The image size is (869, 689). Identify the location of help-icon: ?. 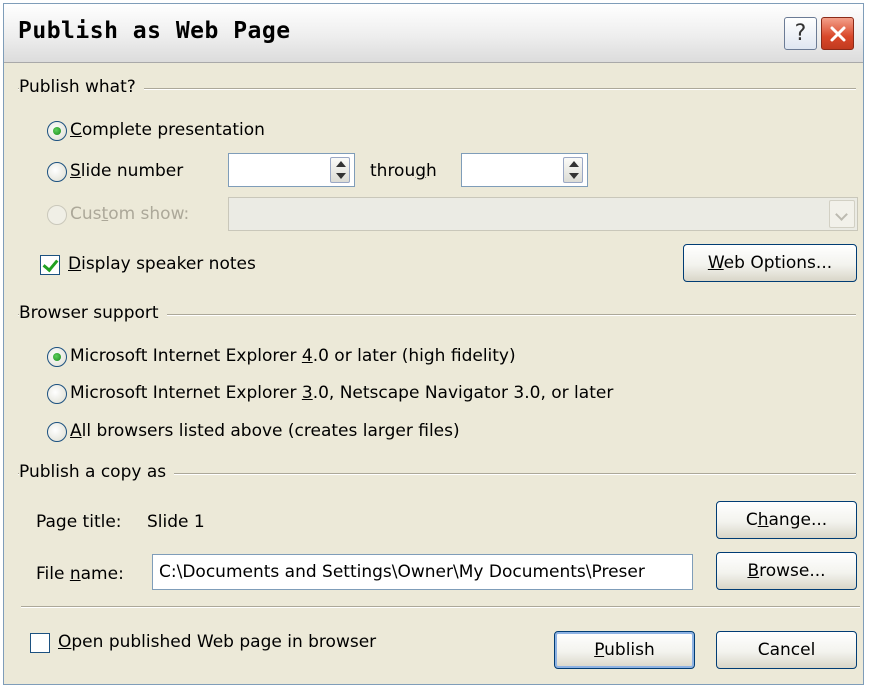
(800, 33).